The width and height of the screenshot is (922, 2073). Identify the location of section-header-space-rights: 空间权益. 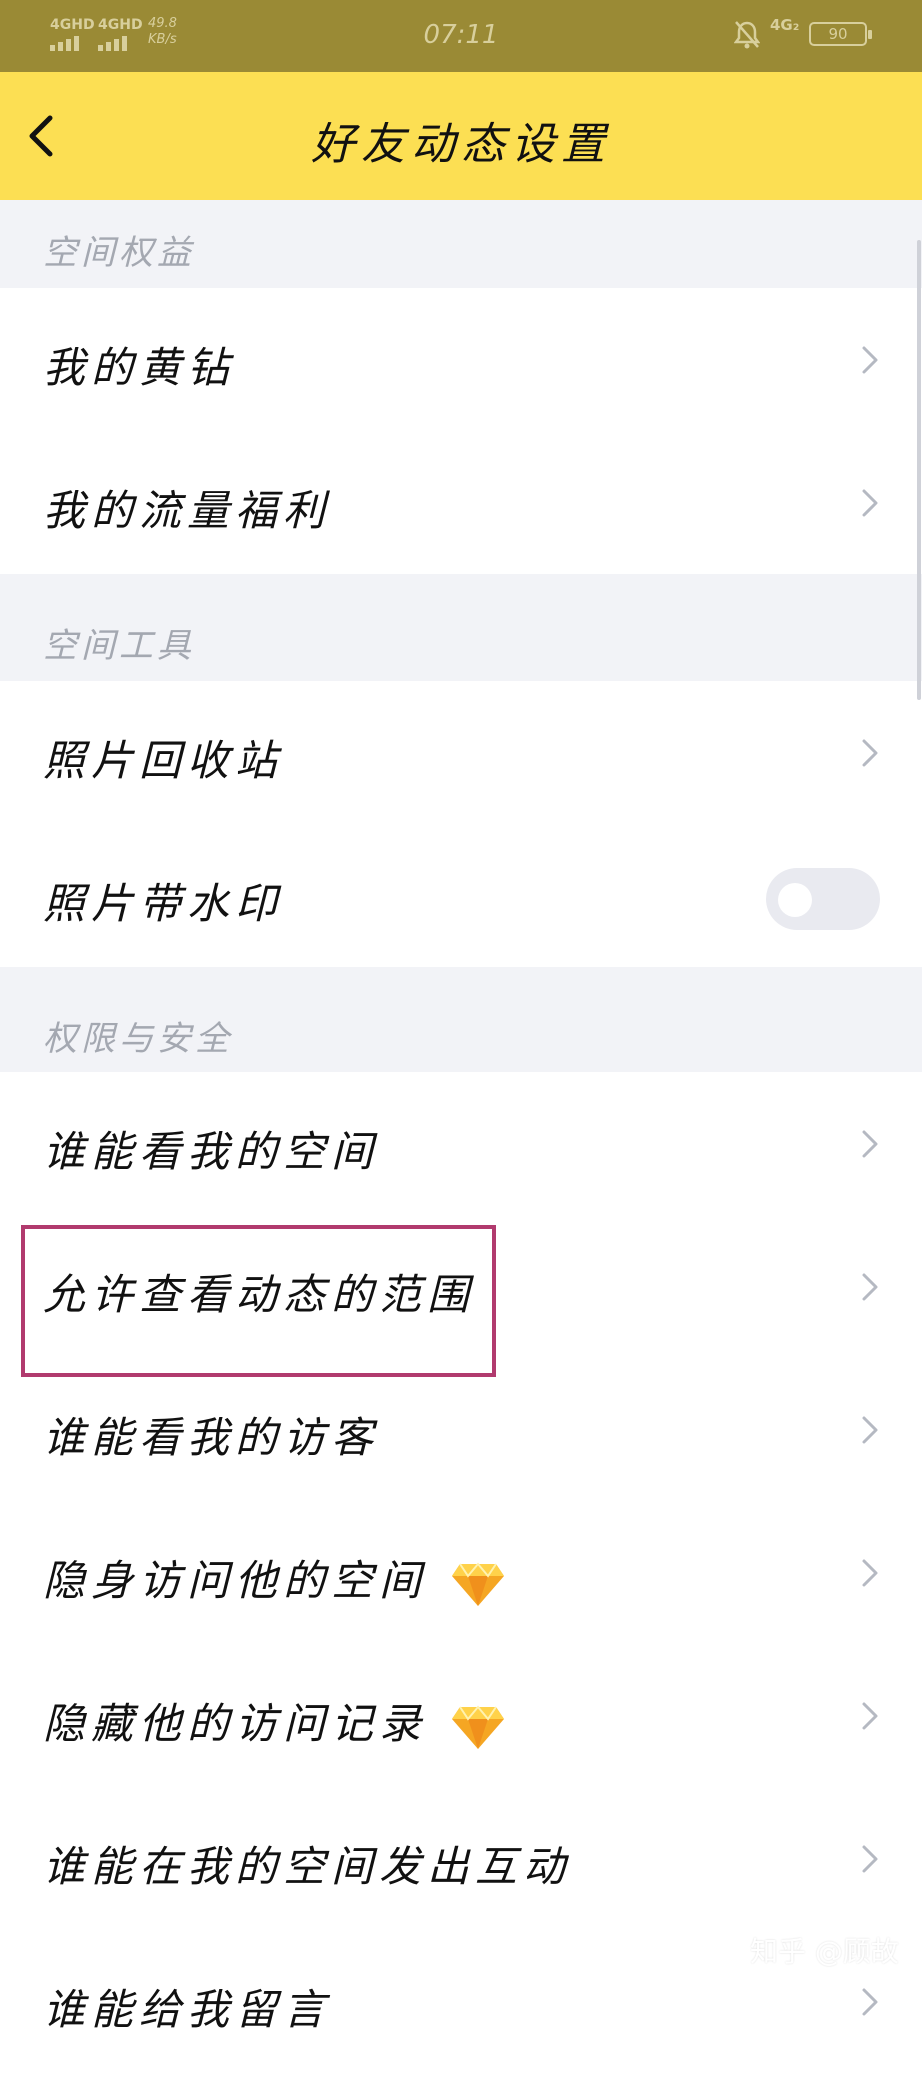
(461, 244).